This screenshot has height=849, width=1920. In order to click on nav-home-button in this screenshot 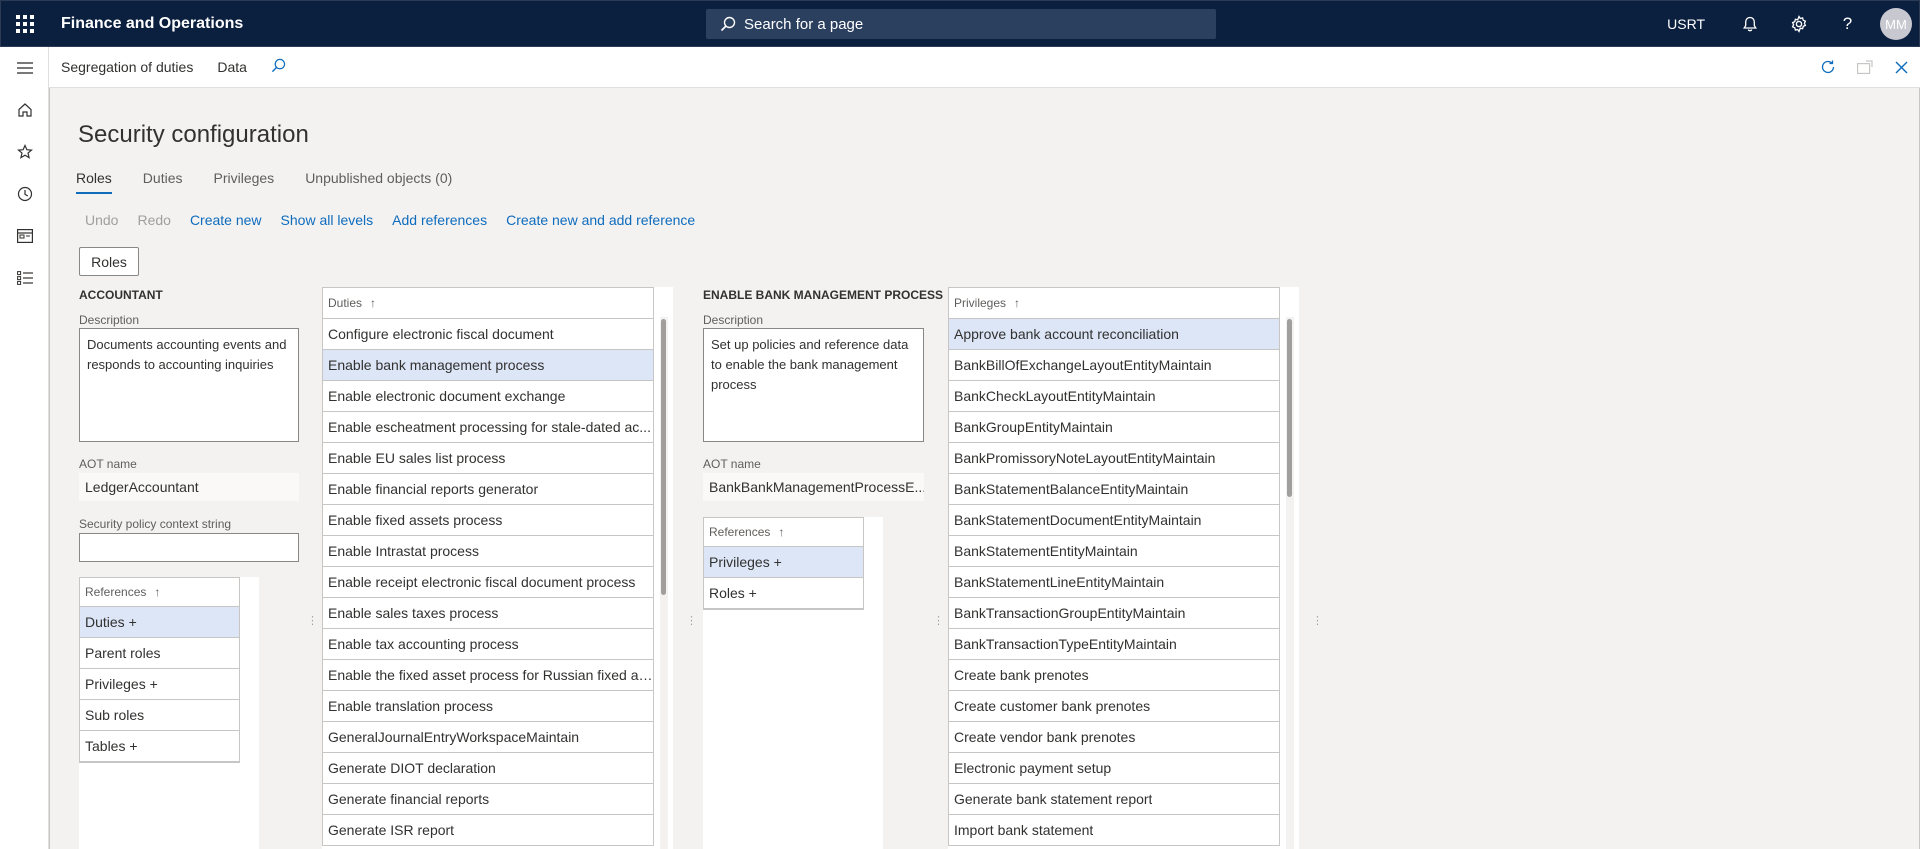, I will do `click(24, 110)`.